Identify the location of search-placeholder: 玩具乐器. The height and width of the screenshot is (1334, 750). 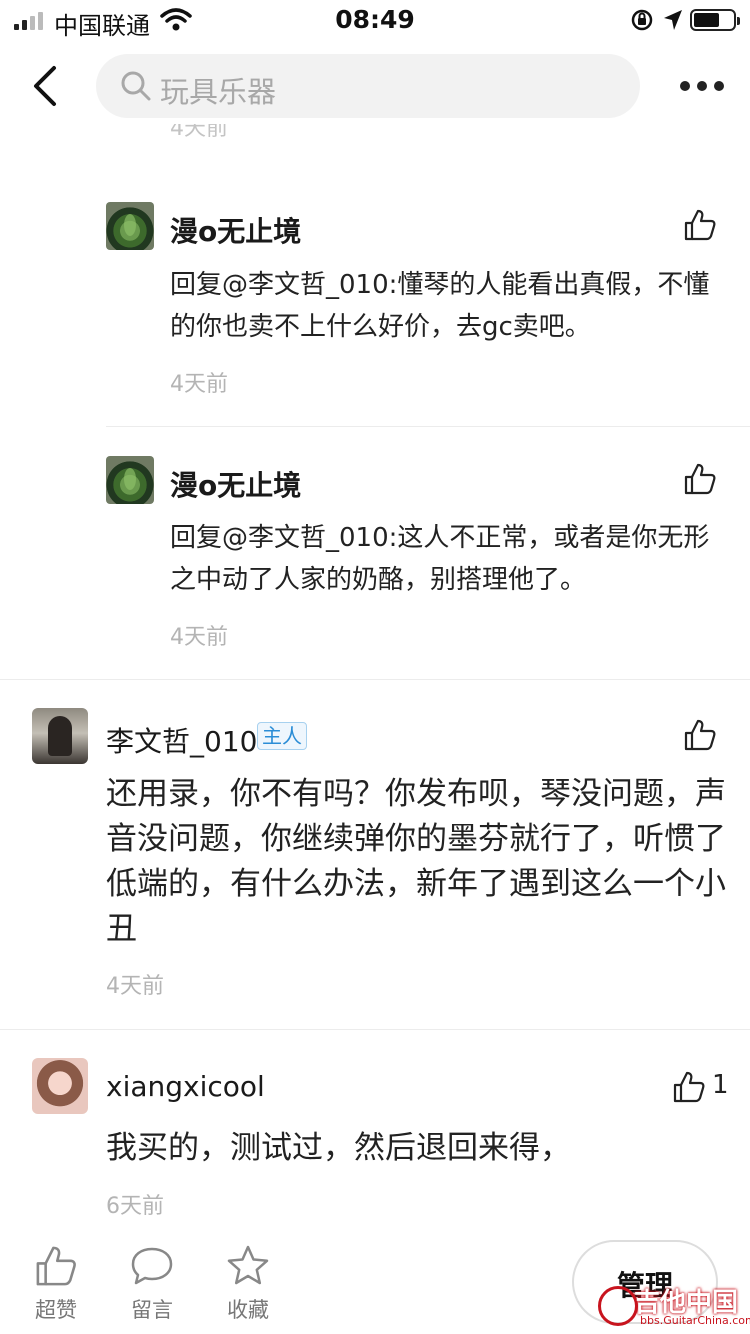
(218, 92).